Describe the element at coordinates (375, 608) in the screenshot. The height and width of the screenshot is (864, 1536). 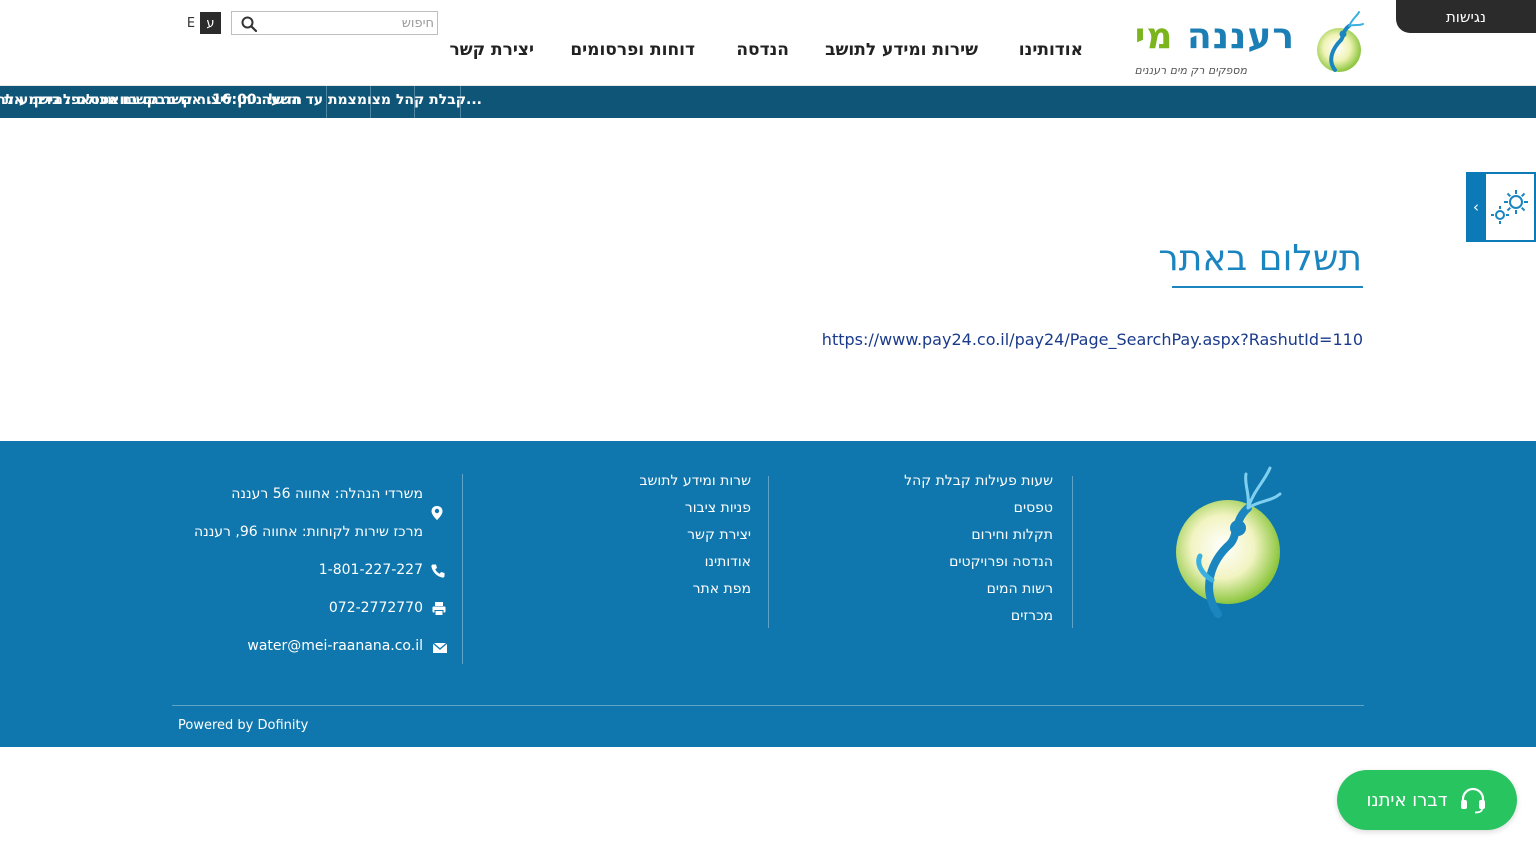
I see `footer-fax: 072-2772770` at that location.